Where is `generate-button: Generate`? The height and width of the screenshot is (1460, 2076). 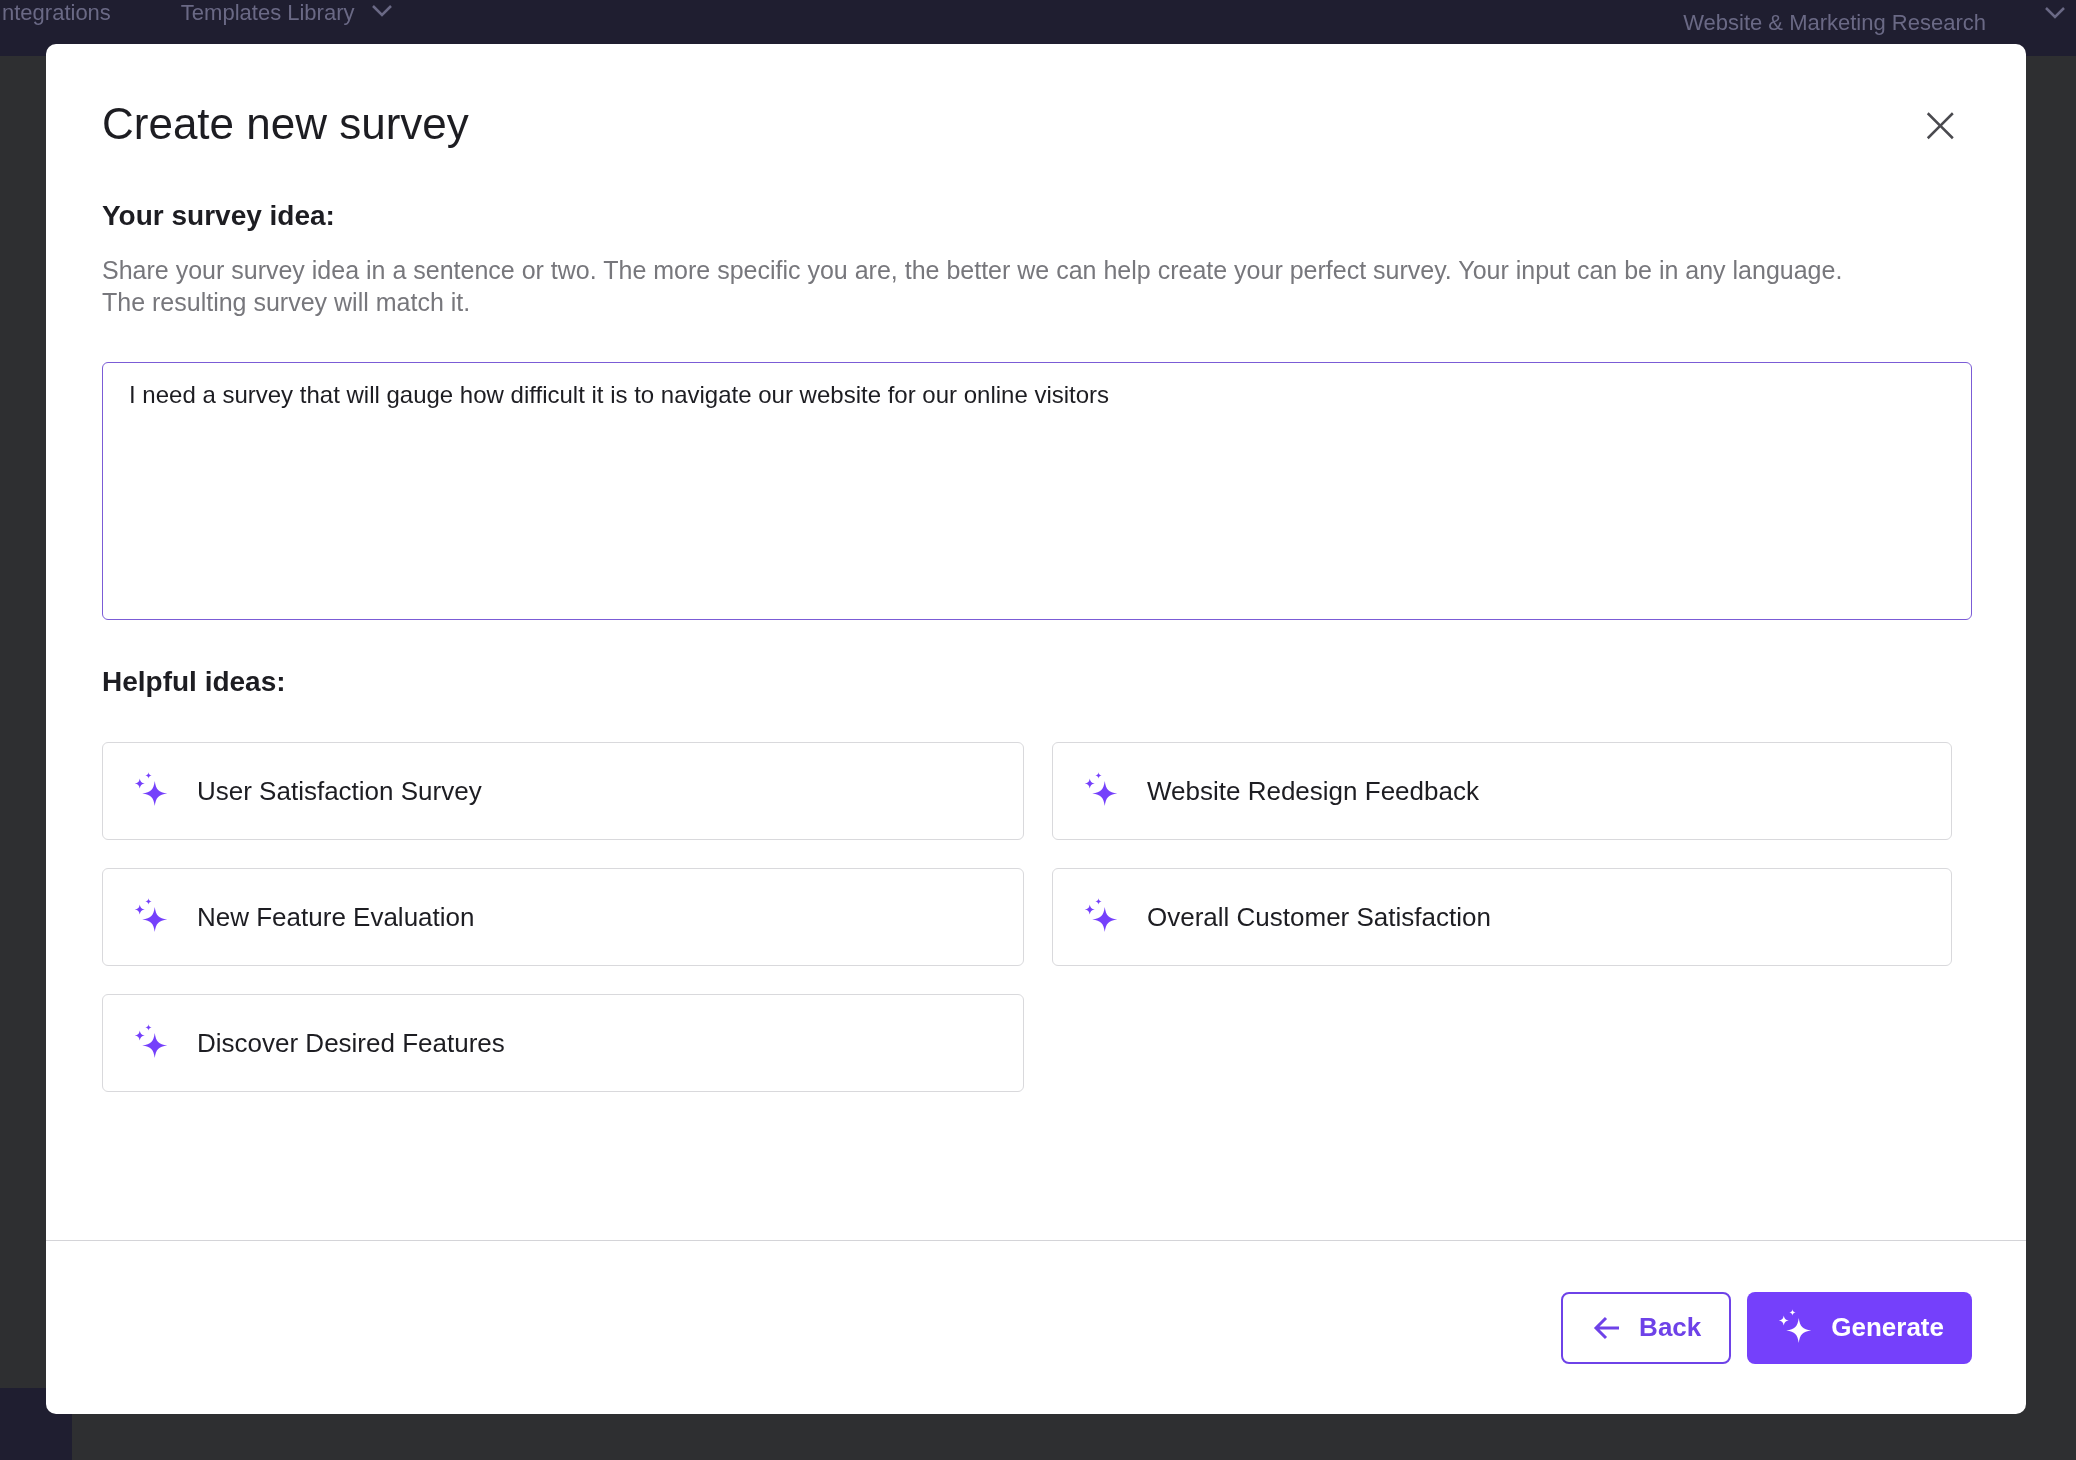
generate-button: Generate is located at coordinates (1859, 1327).